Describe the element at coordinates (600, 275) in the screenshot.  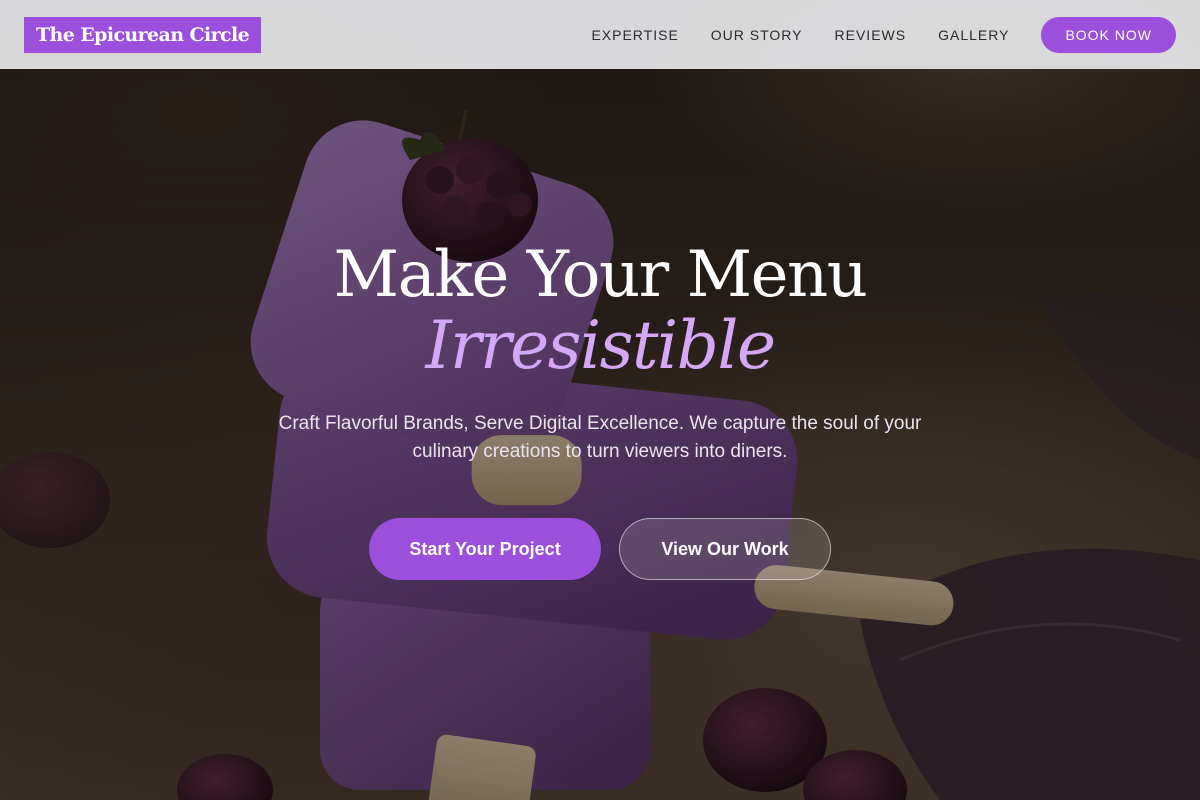
I see `hero-headline: Make Your Menu` at that location.